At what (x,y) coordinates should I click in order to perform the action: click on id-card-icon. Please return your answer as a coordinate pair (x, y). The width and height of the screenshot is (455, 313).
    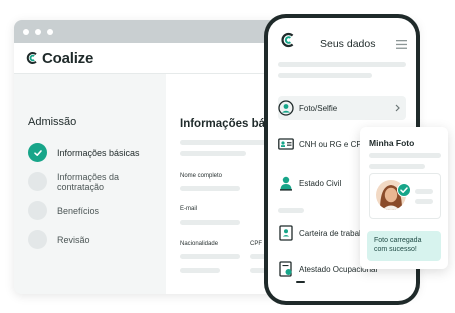
    Looking at the image, I should click on (286, 144).